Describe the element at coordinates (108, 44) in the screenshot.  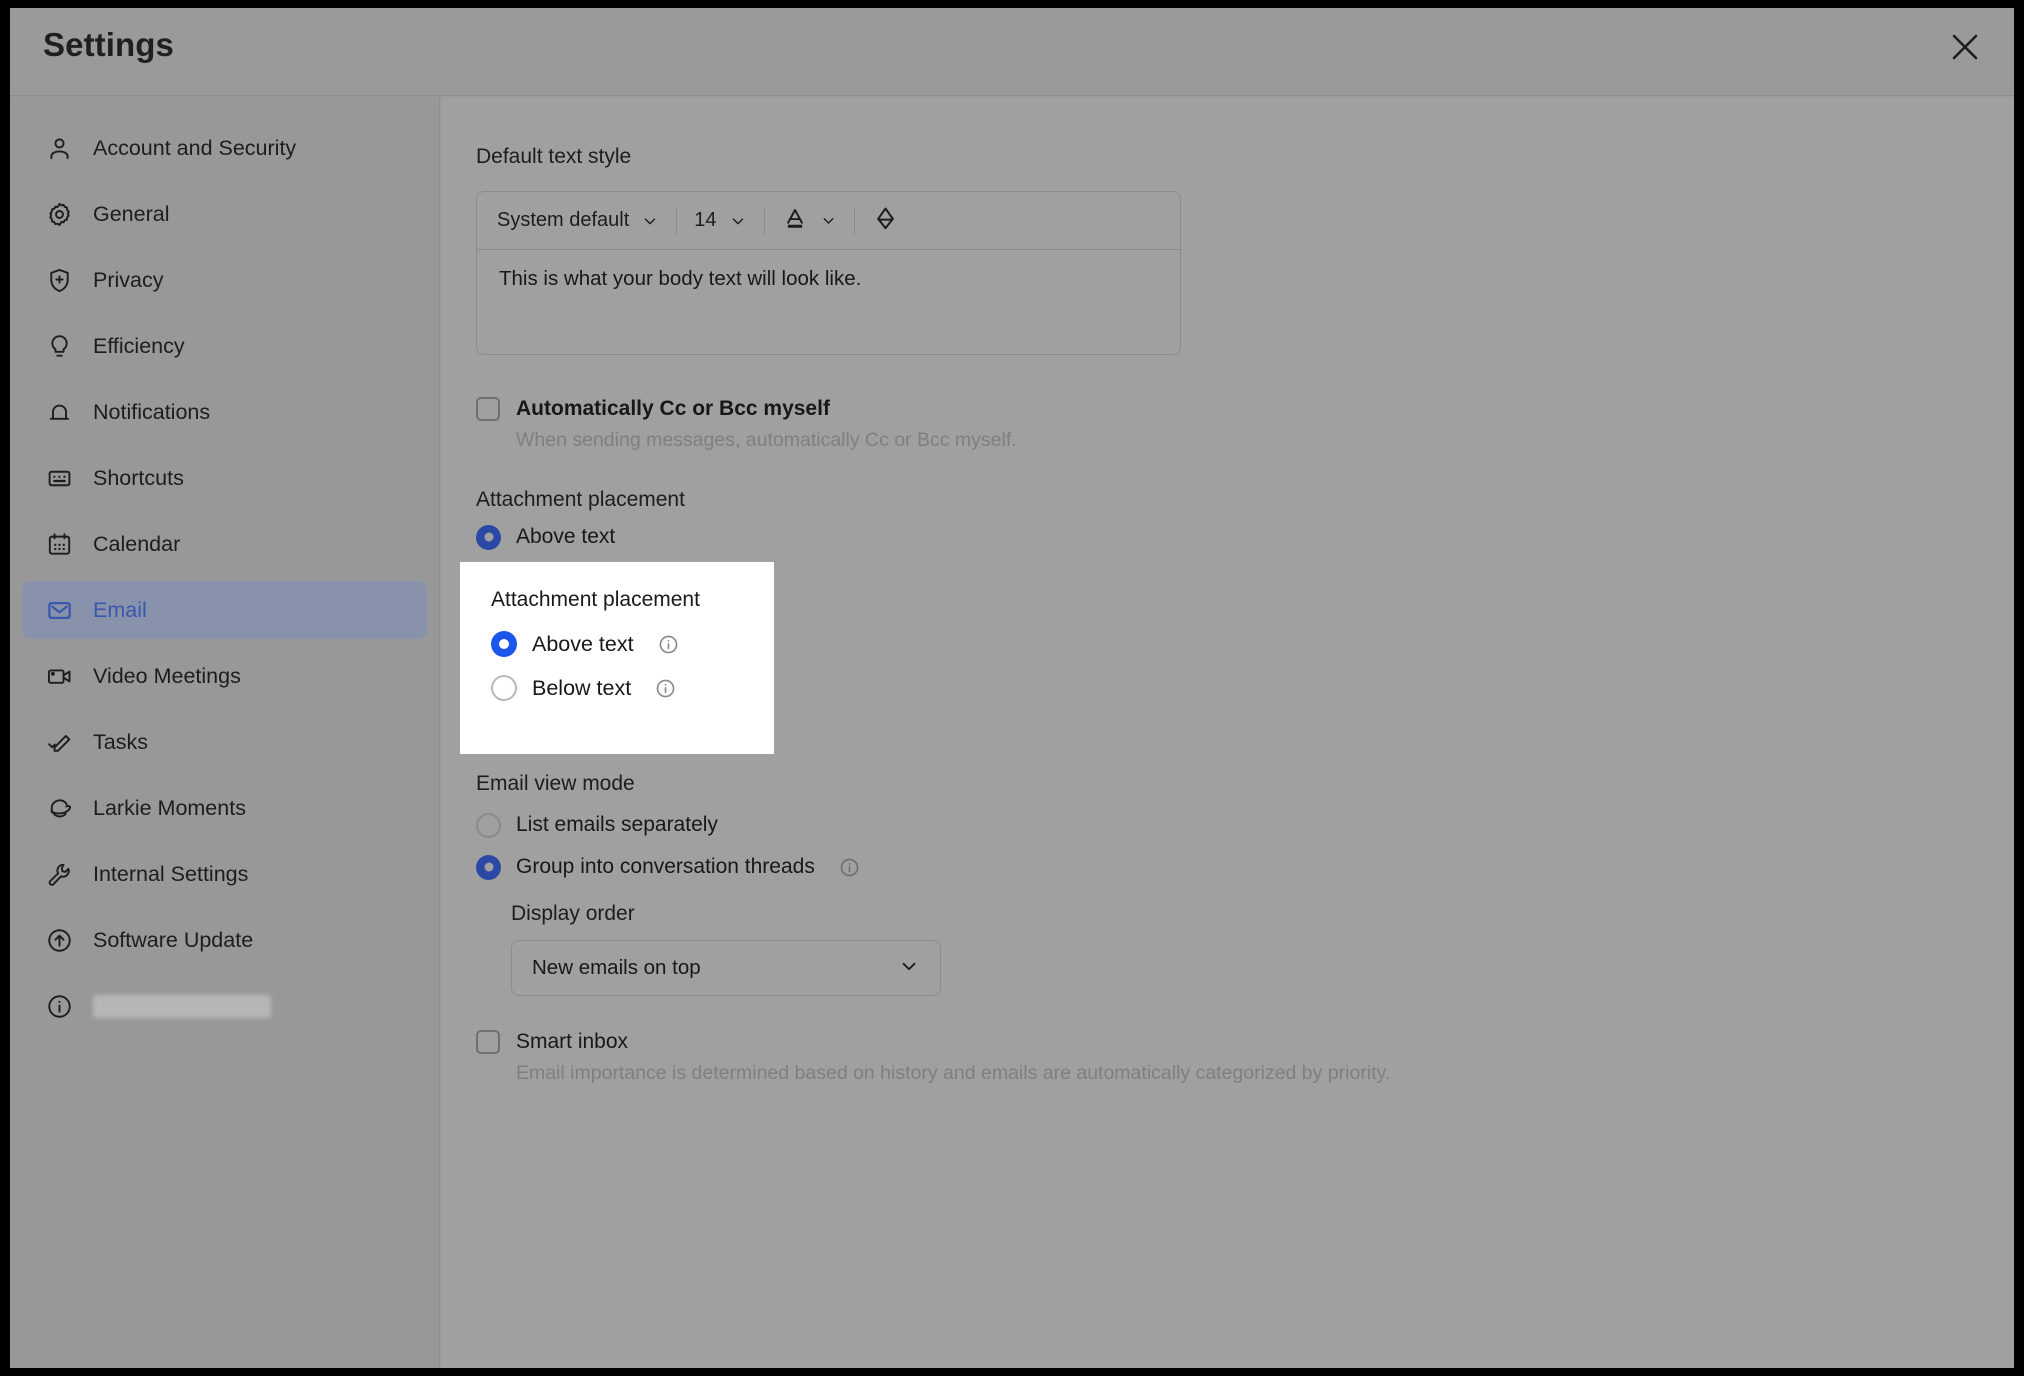
I see `page-title: Settings` at that location.